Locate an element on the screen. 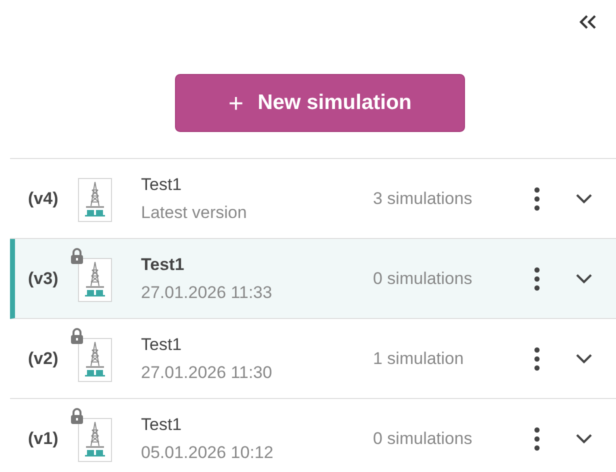 The width and height of the screenshot is (616, 472). version-date: 27.01.2026 11:33 is located at coordinates (207, 293).